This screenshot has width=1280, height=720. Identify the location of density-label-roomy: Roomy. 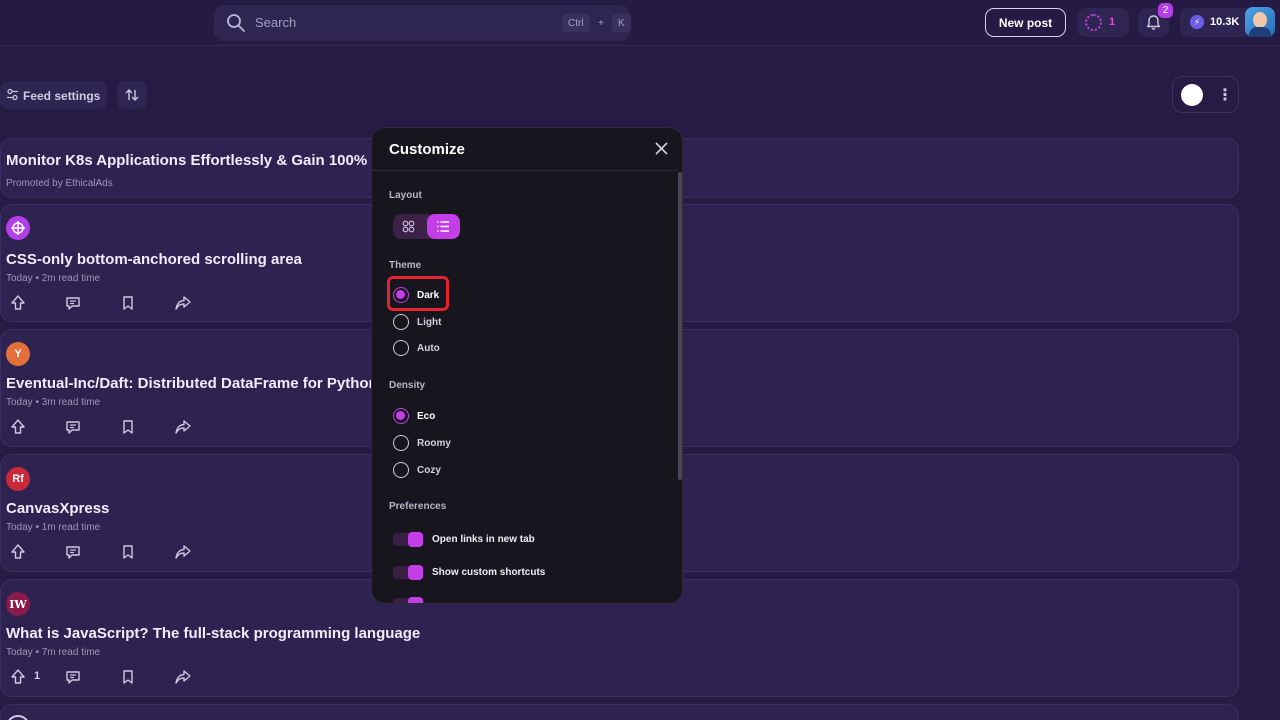
(434, 443).